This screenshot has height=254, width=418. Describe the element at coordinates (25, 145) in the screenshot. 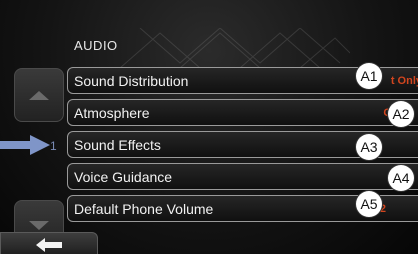

I see `pointer-arrow-icon` at that location.